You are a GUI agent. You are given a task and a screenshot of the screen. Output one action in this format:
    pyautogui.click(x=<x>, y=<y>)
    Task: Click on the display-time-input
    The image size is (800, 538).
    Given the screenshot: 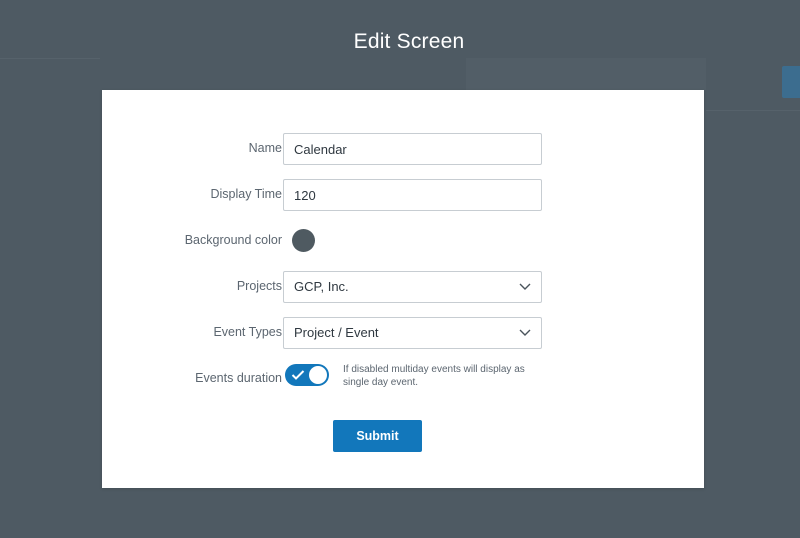 What is the action you would take?
    pyautogui.click(x=412, y=195)
    